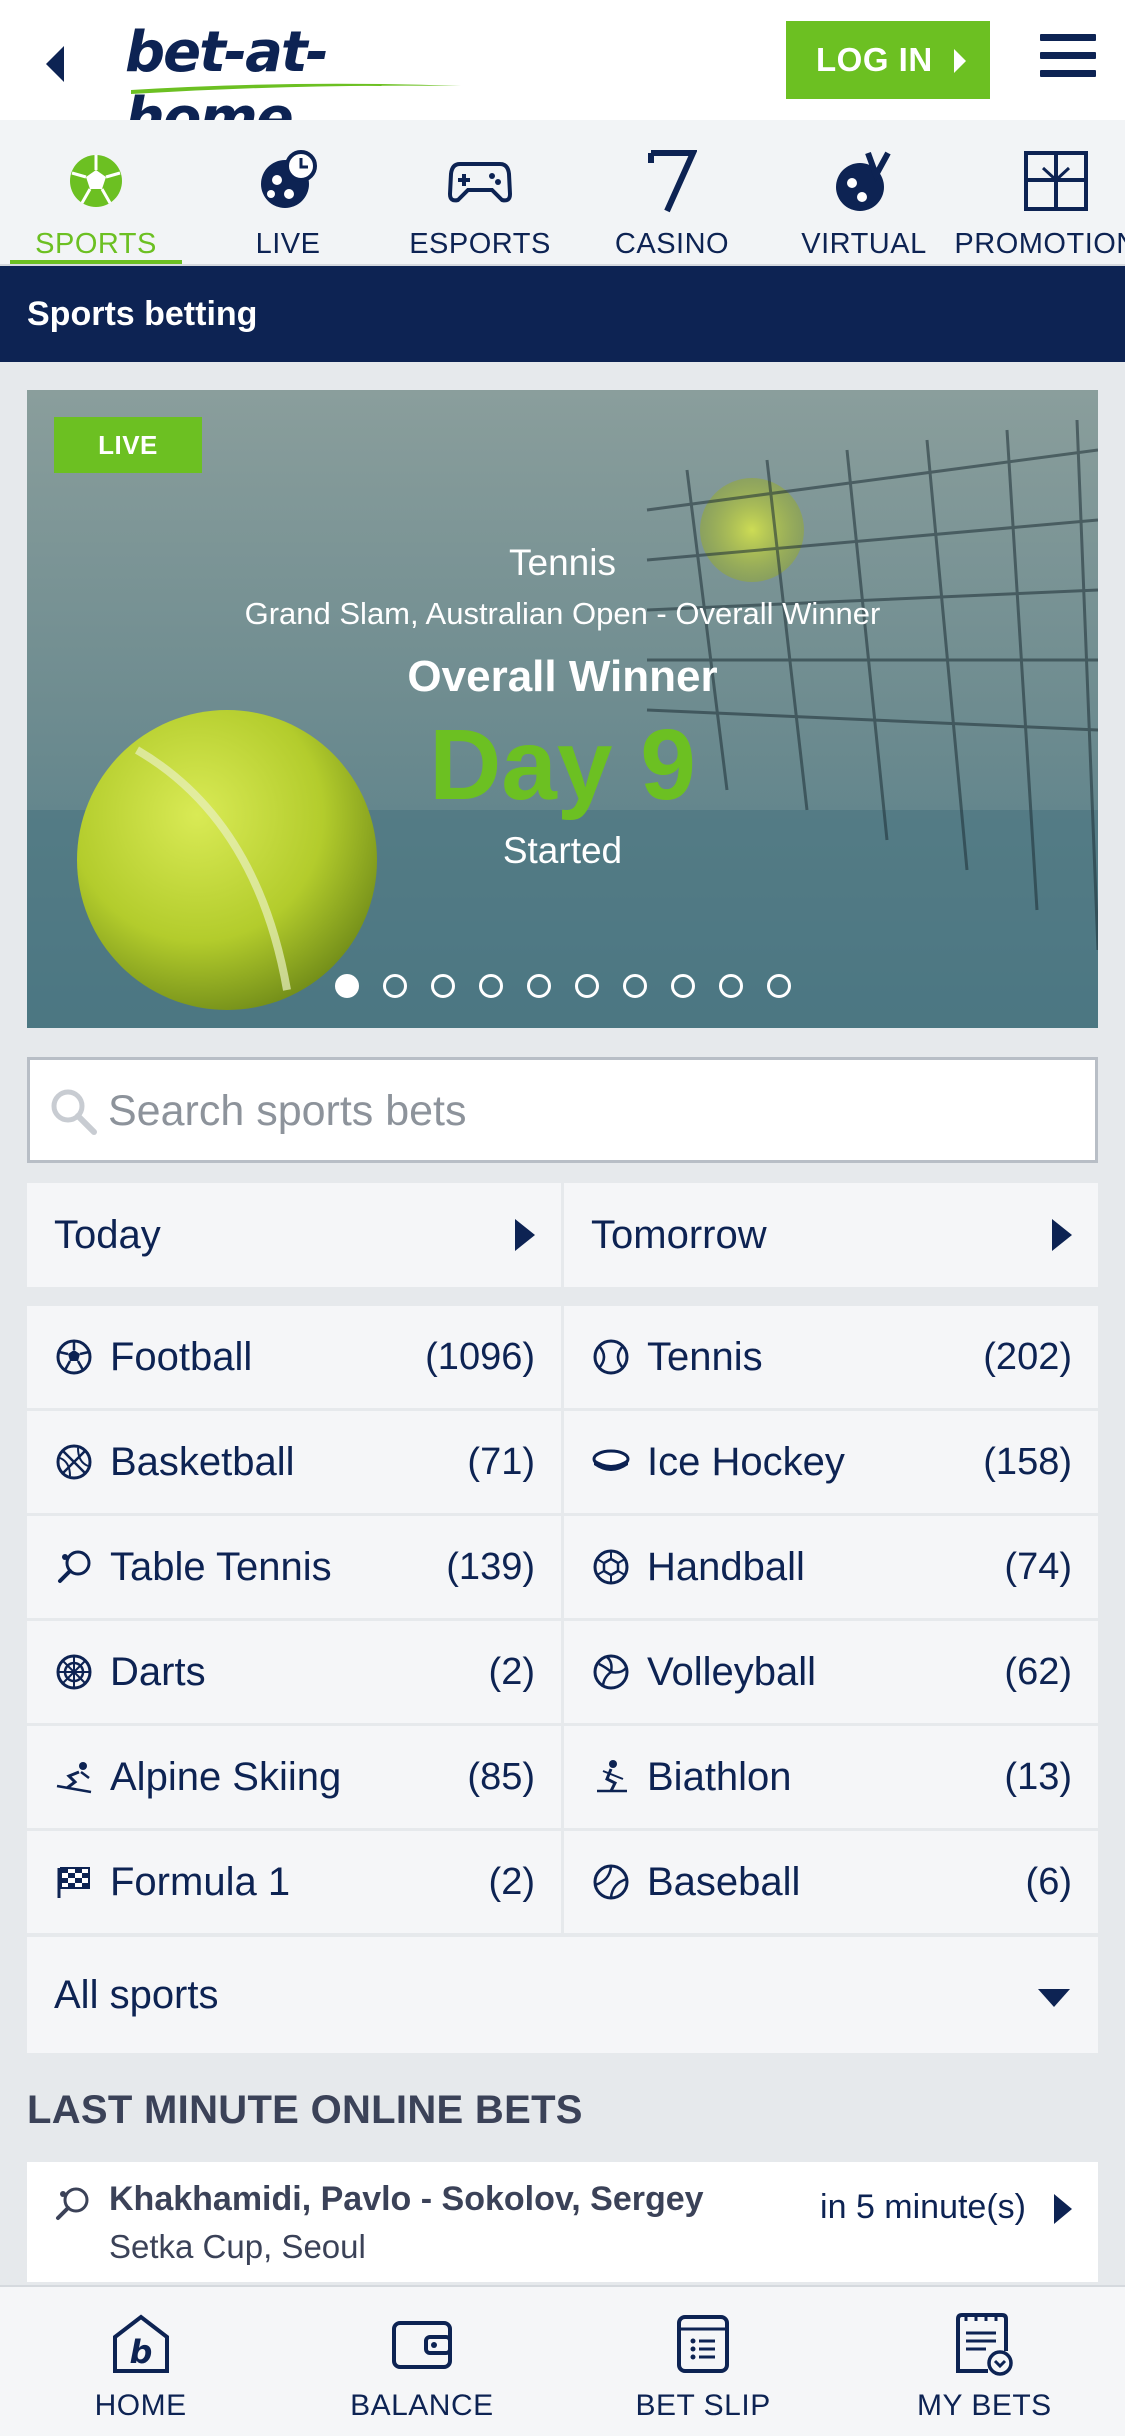 This screenshot has width=1125, height=2436. Describe the element at coordinates (421, 2361) in the screenshot. I see `bottom-tab-balance: BALANCE` at that location.